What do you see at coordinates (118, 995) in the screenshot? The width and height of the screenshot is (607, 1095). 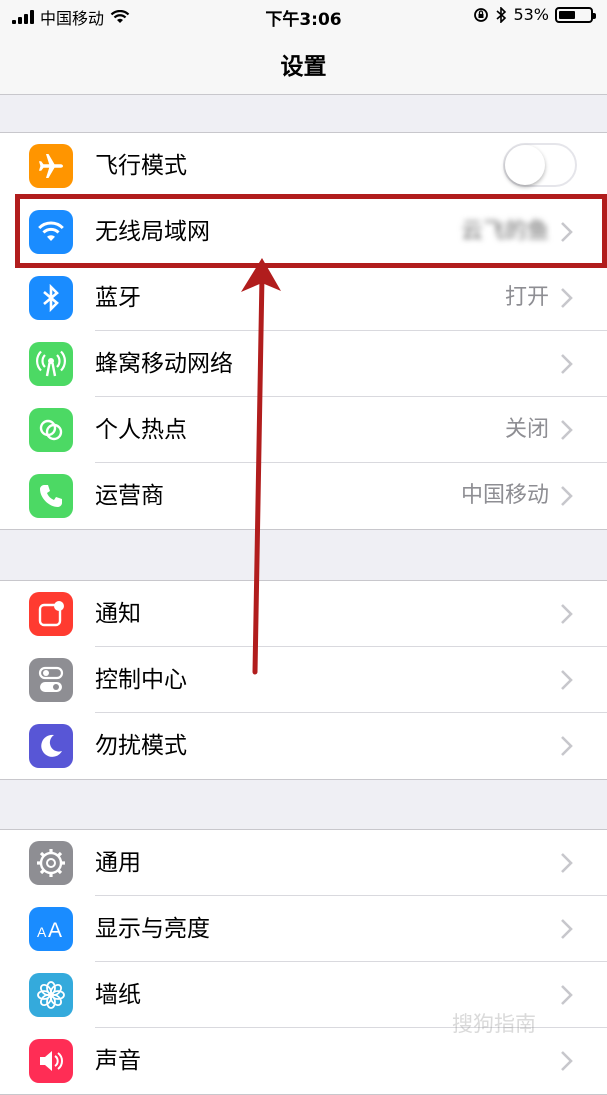 I see `settings-row-label: 墙纸` at bounding box center [118, 995].